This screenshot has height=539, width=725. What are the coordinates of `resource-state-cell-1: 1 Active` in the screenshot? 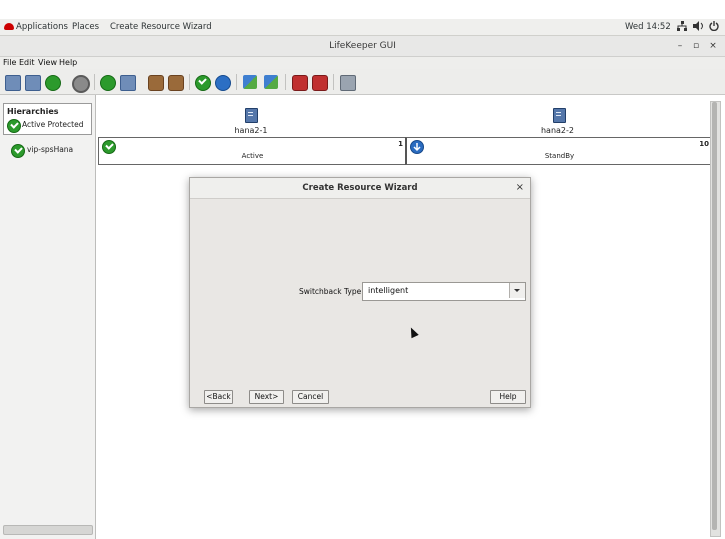 It's located at (252, 151).